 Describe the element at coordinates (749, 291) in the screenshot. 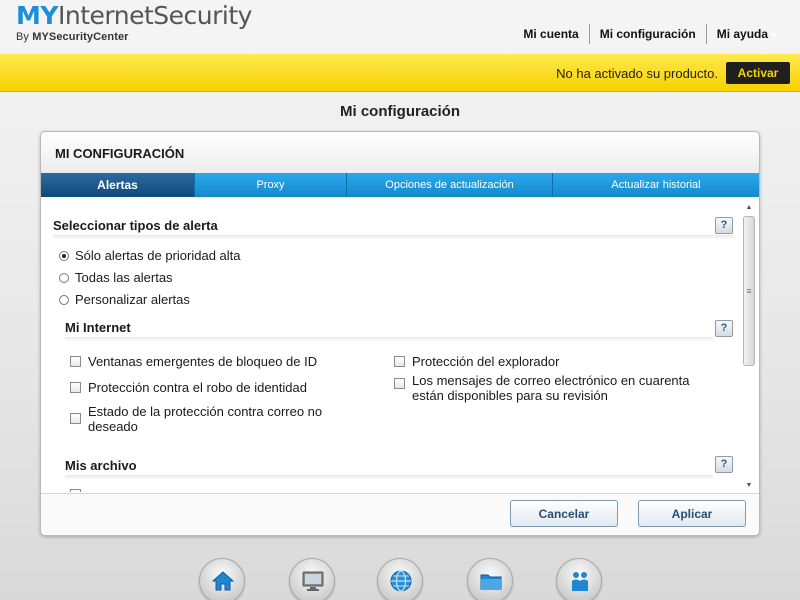

I see `scroll-thumb: ≡` at that location.